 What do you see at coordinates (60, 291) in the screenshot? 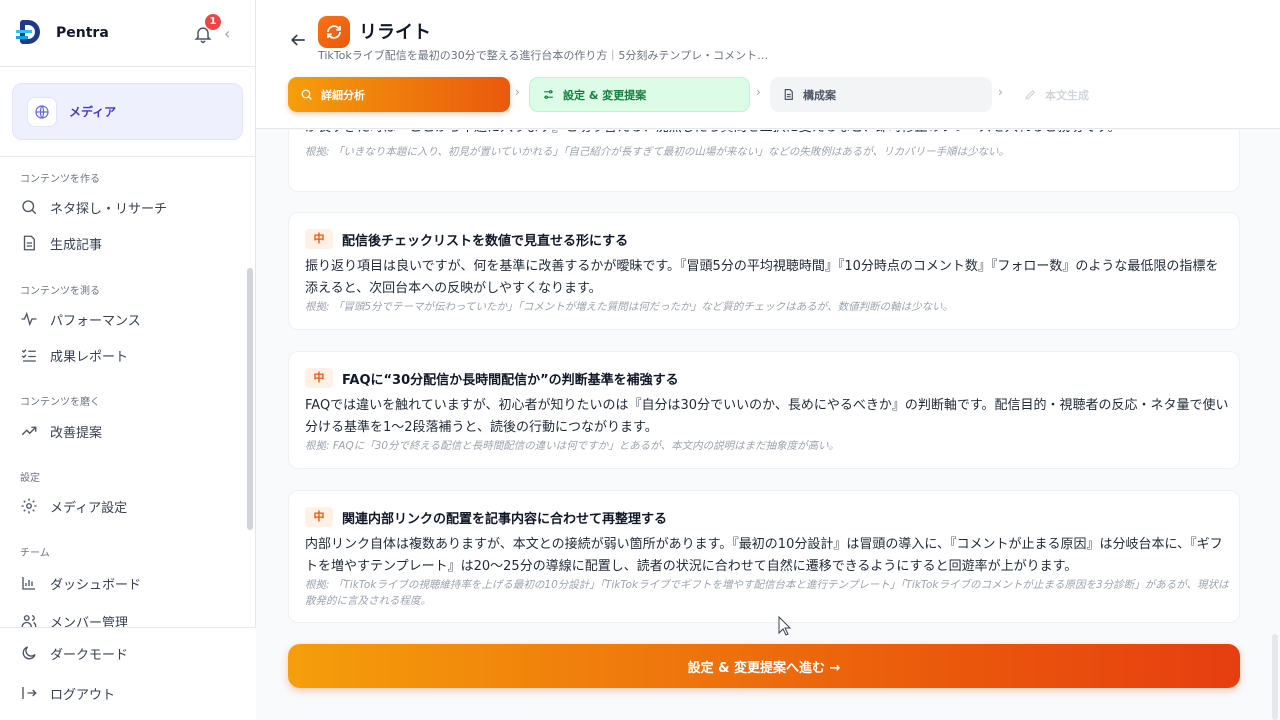
I see `section-label: コンテンツを測る` at bounding box center [60, 291].